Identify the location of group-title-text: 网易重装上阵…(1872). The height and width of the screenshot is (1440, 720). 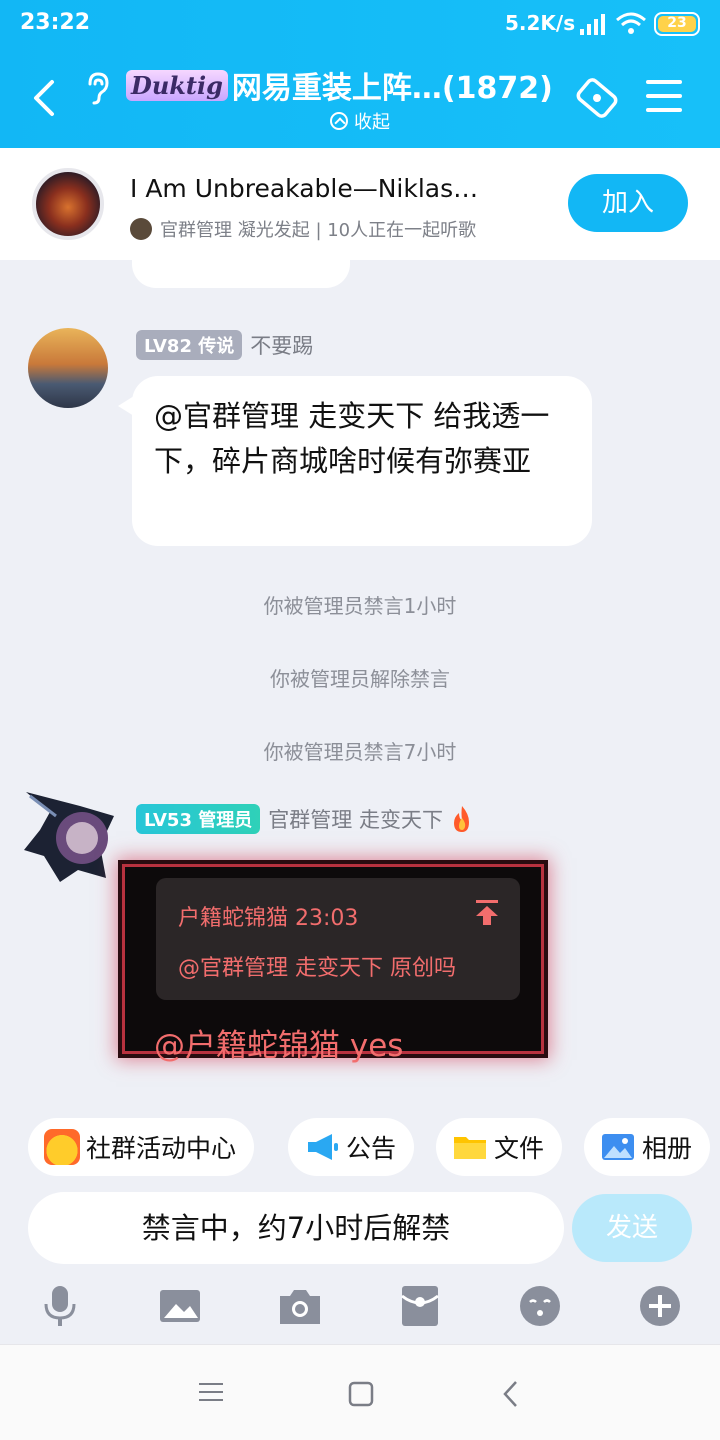
(392, 88).